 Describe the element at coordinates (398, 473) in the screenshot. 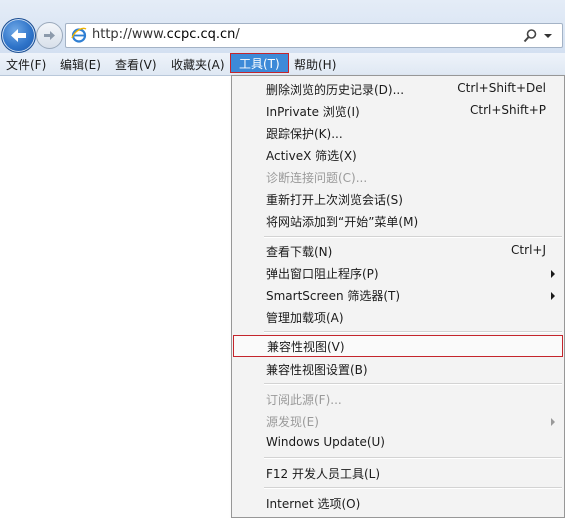

I see `menu-item-f12-developer-tools: F12 开发人员工具(L)` at that location.